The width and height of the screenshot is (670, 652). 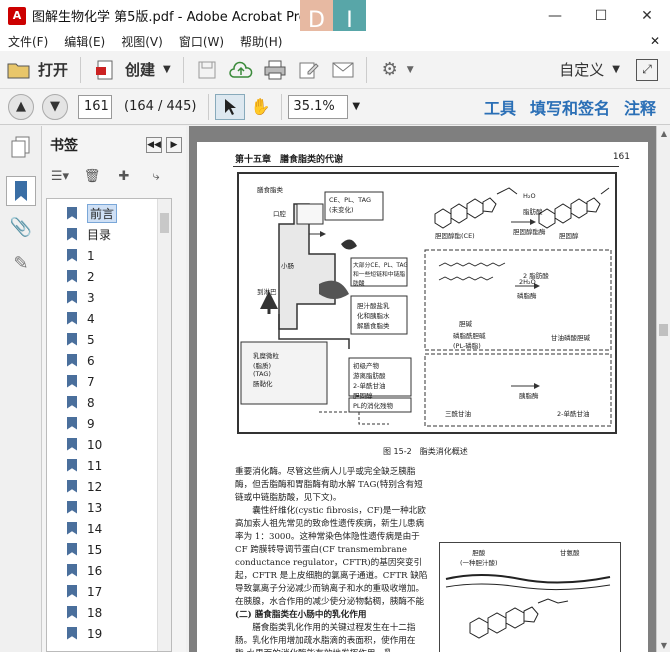 I want to click on expand-bookmark-icon: ⤷, so click(x=156, y=176).